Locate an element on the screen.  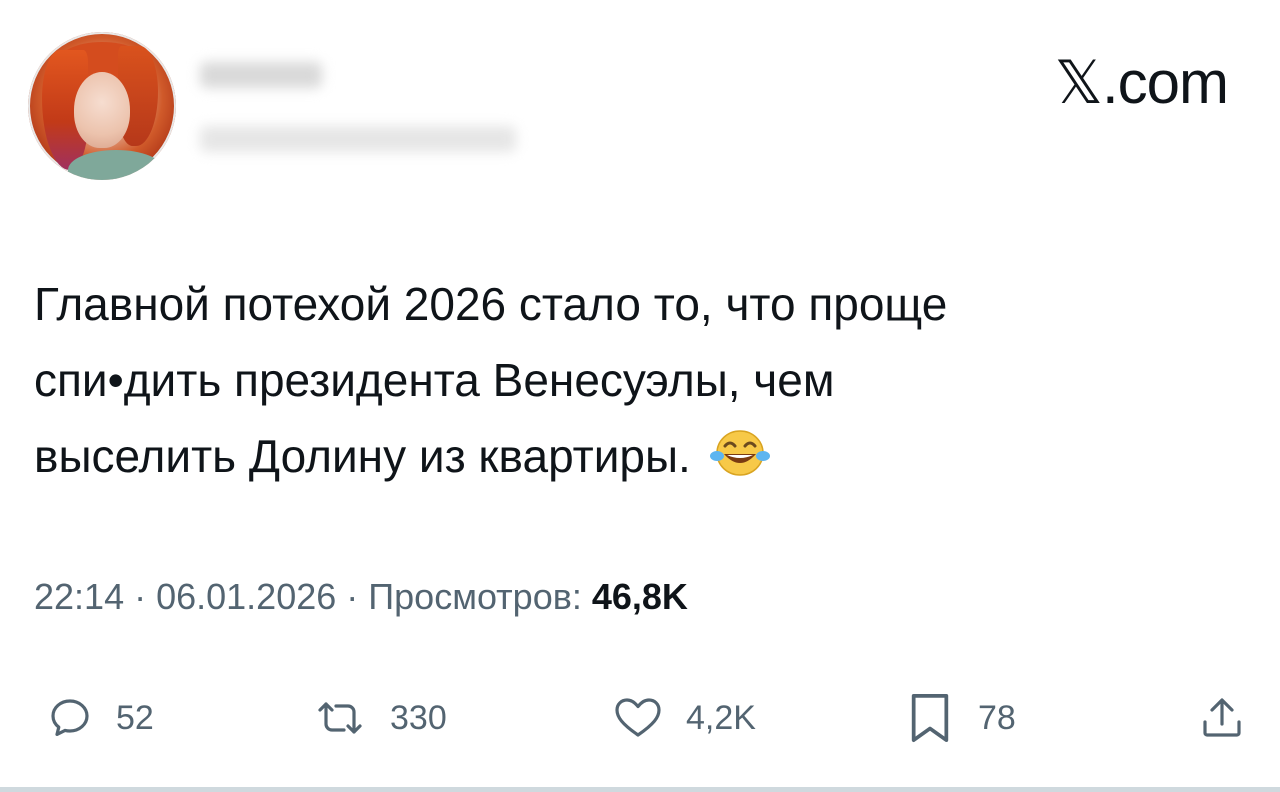
tweet-actions-bar: 52 330 4,2K 78 is located at coordinates (640, 718).